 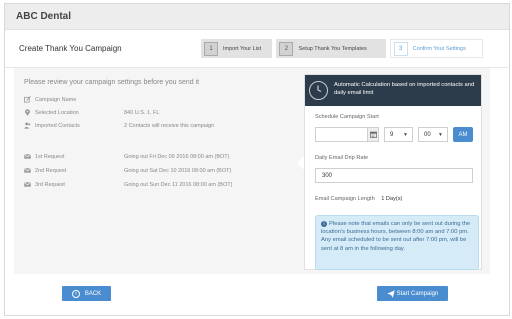 What do you see at coordinates (51, 170) in the screenshot?
I see `request-label: 2nd Request` at bounding box center [51, 170].